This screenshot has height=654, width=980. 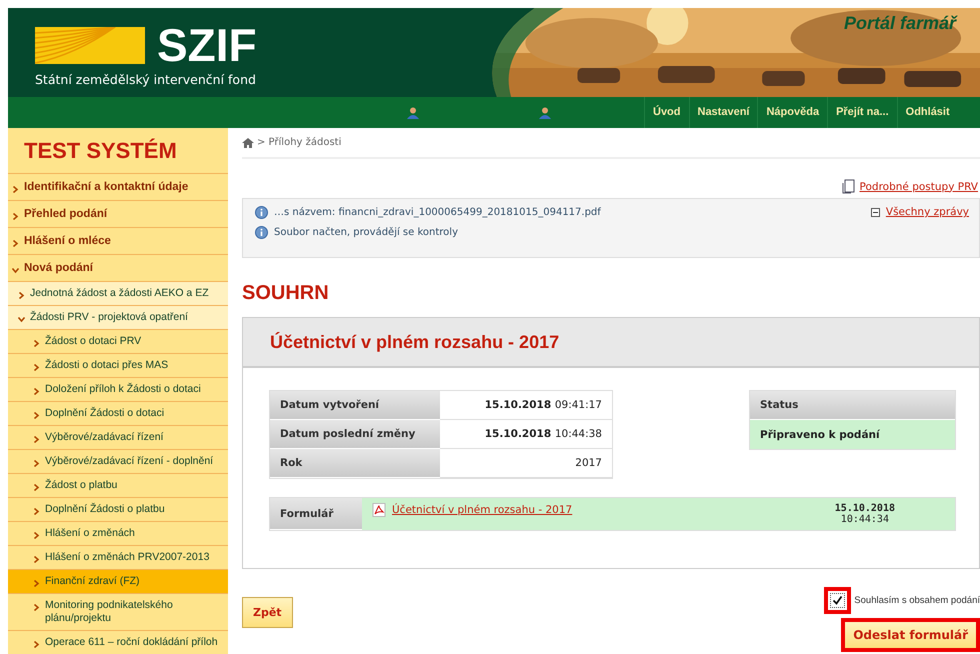 I want to click on agree-label: Souhlasím s obsahem podání, so click(x=917, y=600).